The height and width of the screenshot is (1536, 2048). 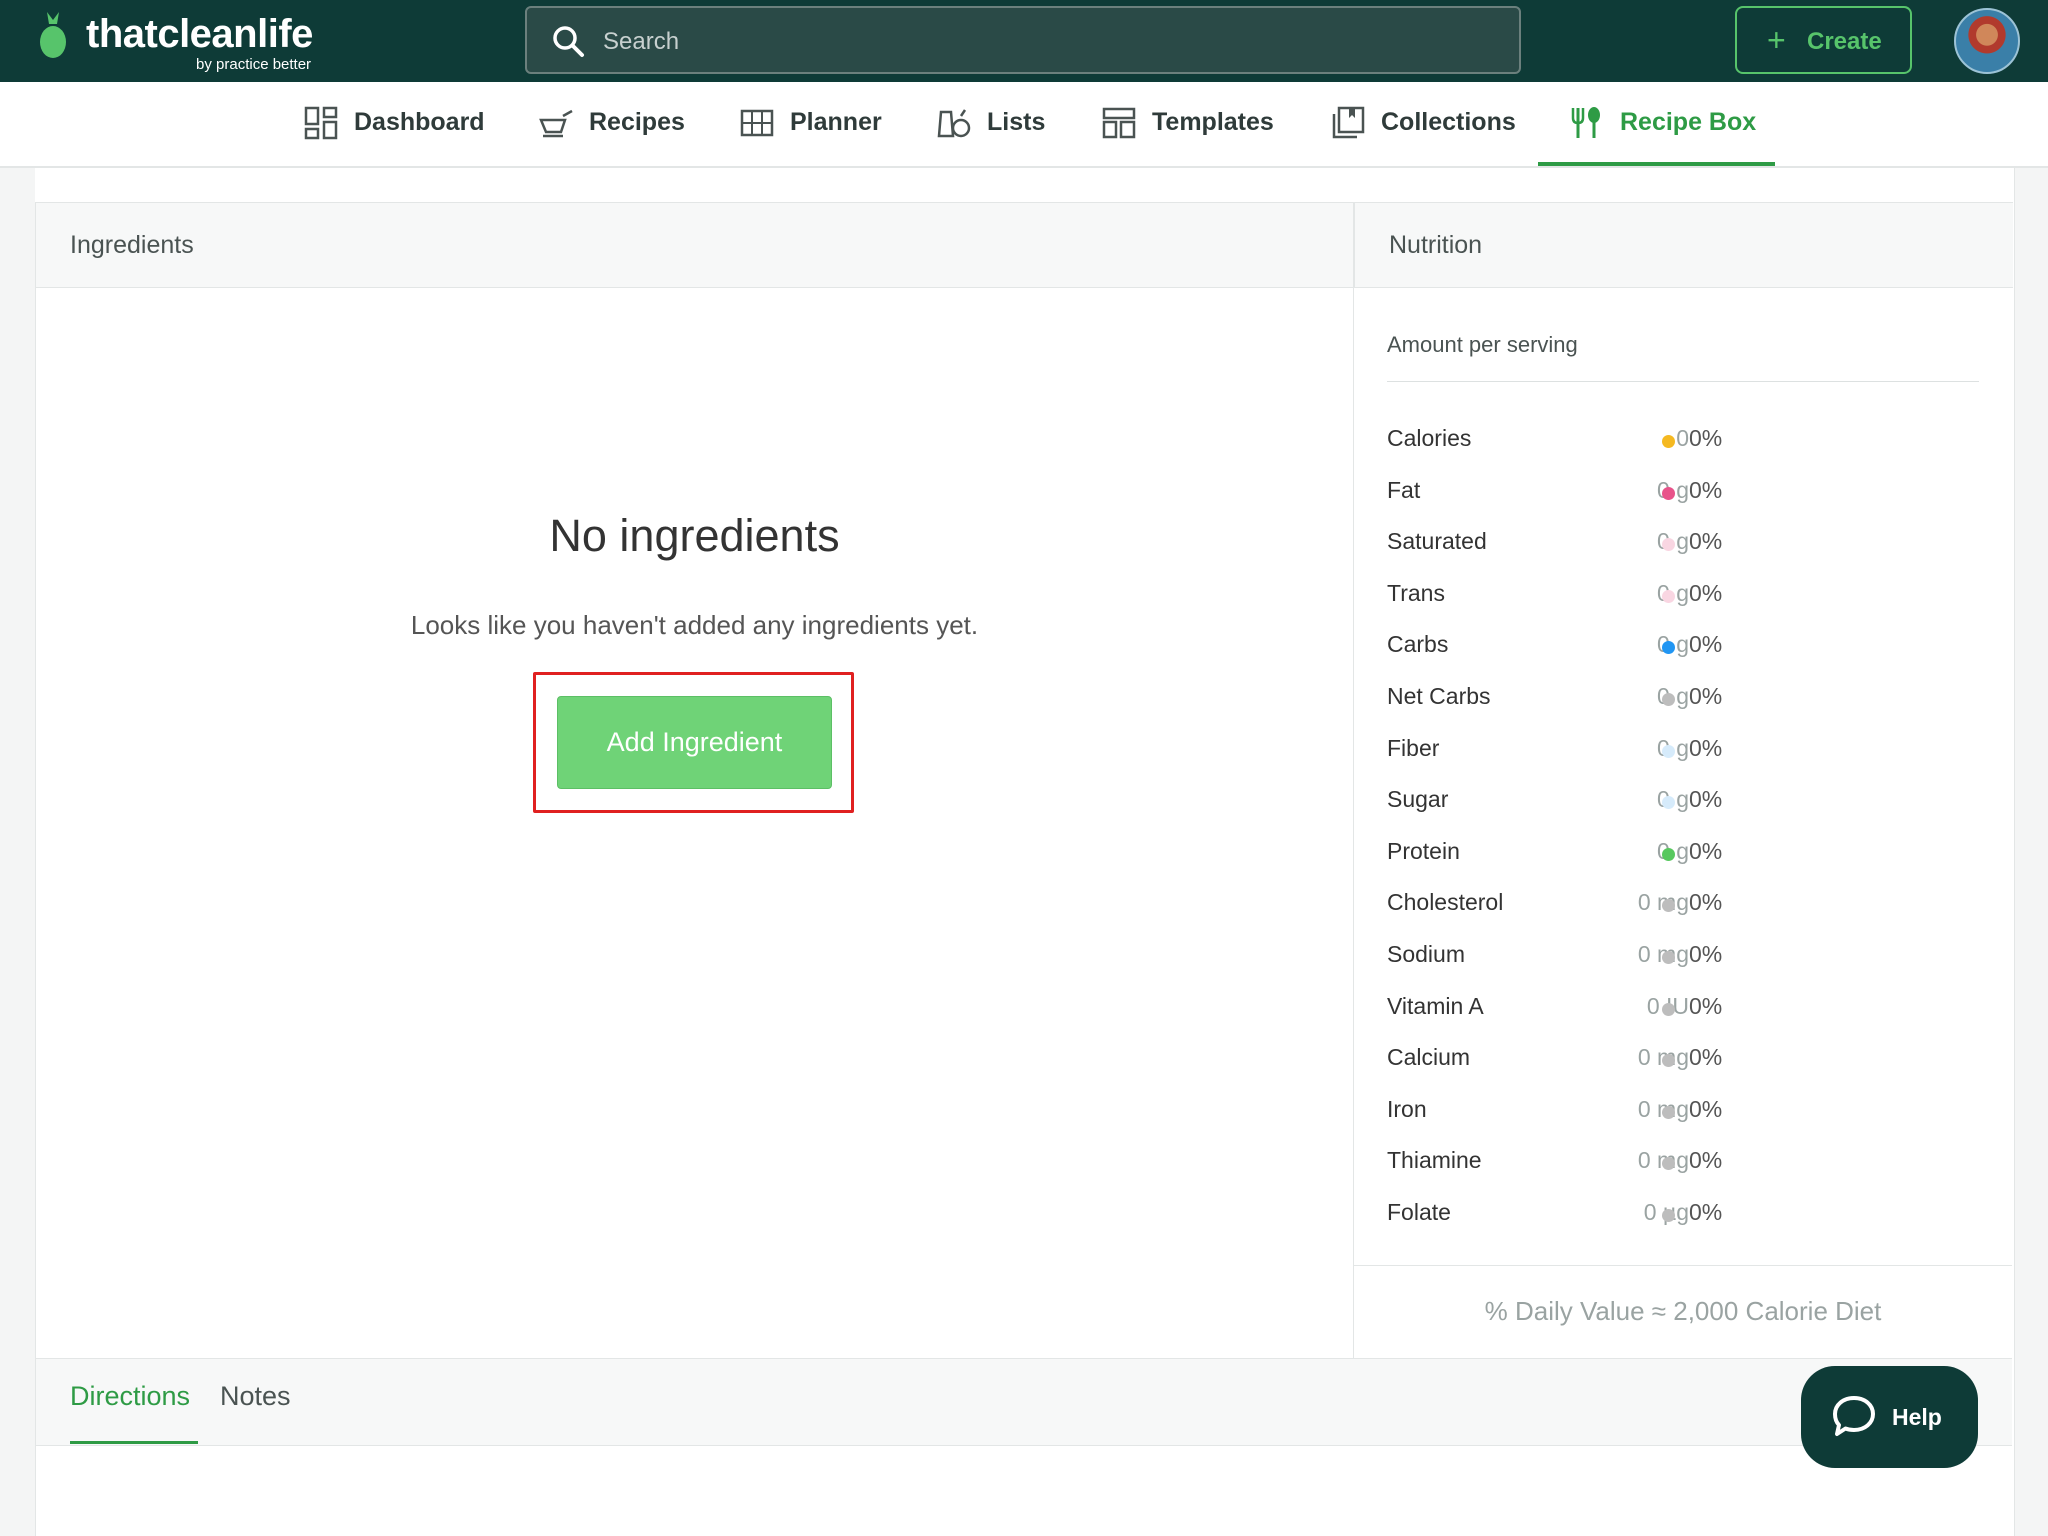 I want to click on nav-label: Recipes, so click(x=637, y=122).